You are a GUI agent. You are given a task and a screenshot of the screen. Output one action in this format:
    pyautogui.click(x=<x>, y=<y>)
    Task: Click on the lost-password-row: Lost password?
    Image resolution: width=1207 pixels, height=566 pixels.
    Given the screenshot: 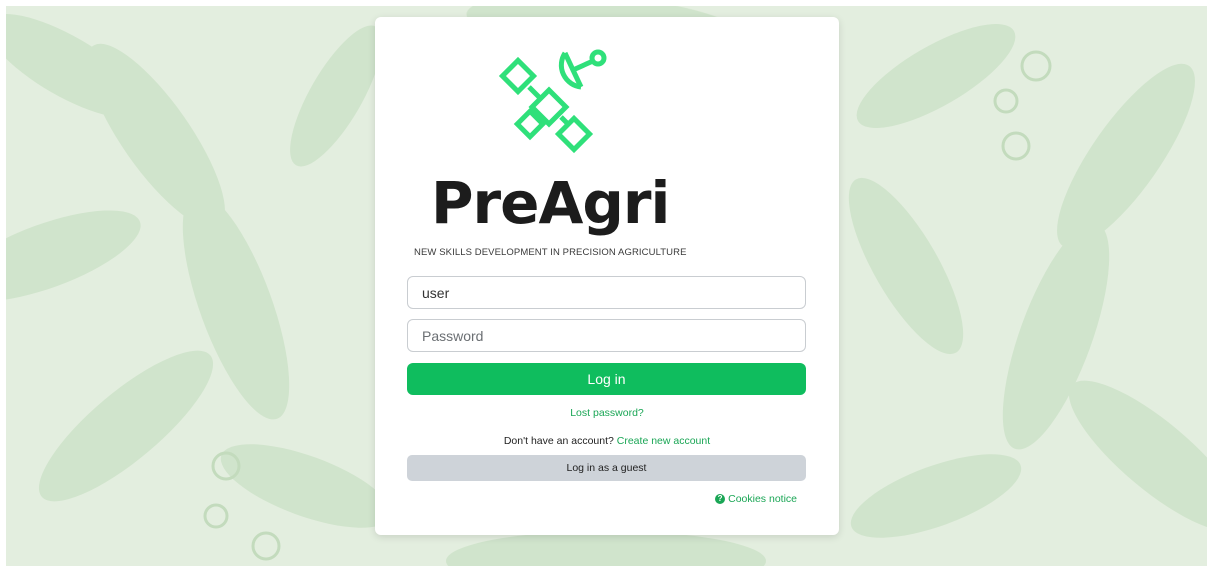 What is the action you would take?
    pyautogui.click(x=607, y=413)
    